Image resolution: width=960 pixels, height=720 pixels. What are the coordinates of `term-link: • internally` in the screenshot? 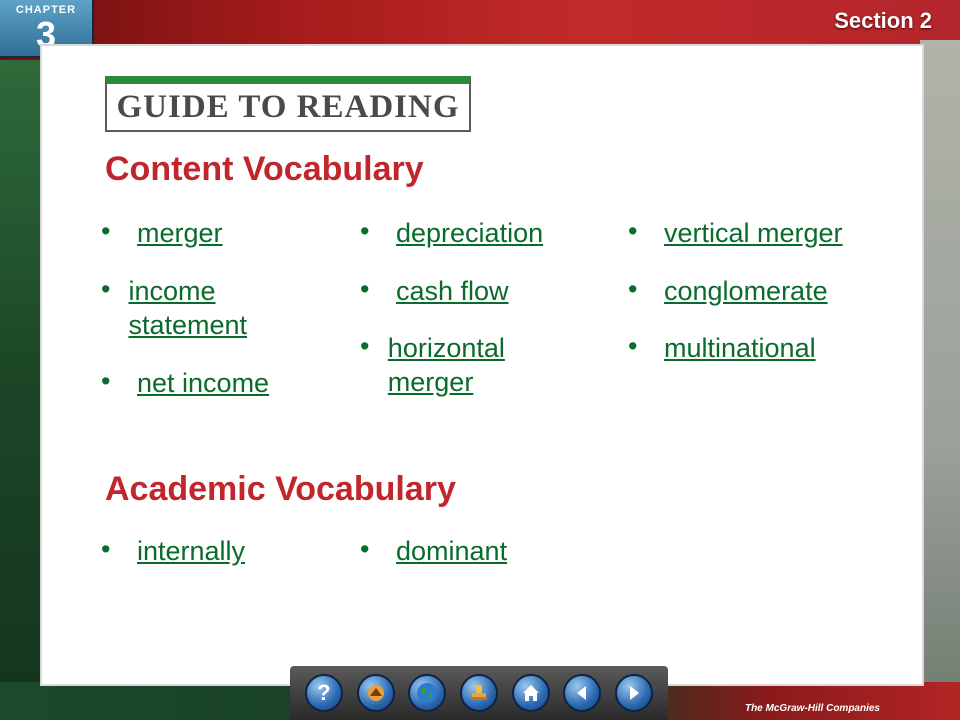 It's located at (173, 551).